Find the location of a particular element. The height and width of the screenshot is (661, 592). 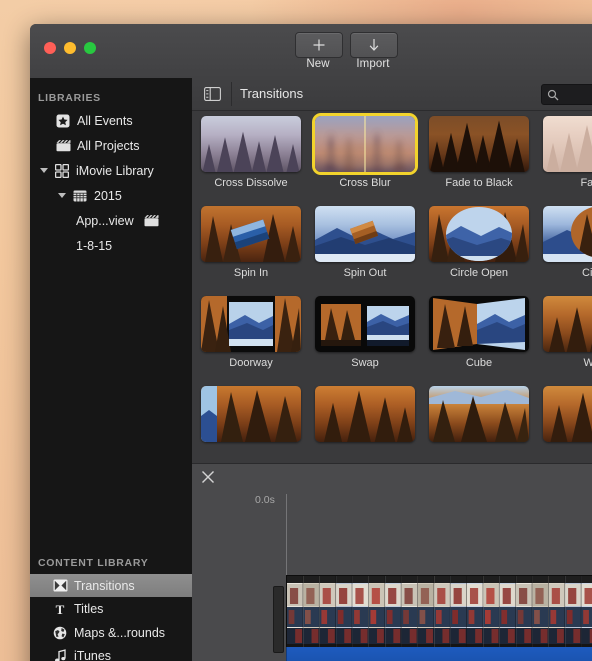

search-input is located at coordinates (566, 94).